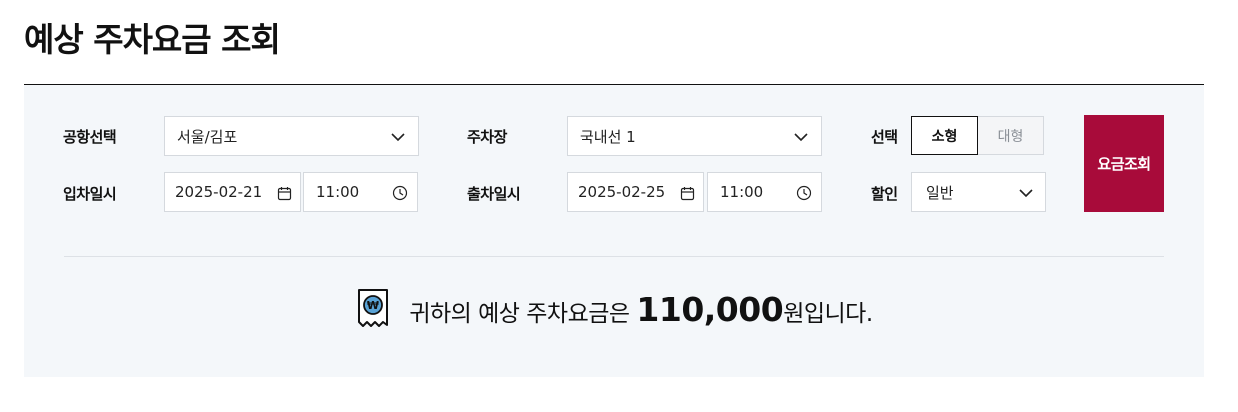  What do you see at coordinates (487, 137) in the screenshot?
I see `parking-lot-label: 주차장` at bounding box center [487, 137].